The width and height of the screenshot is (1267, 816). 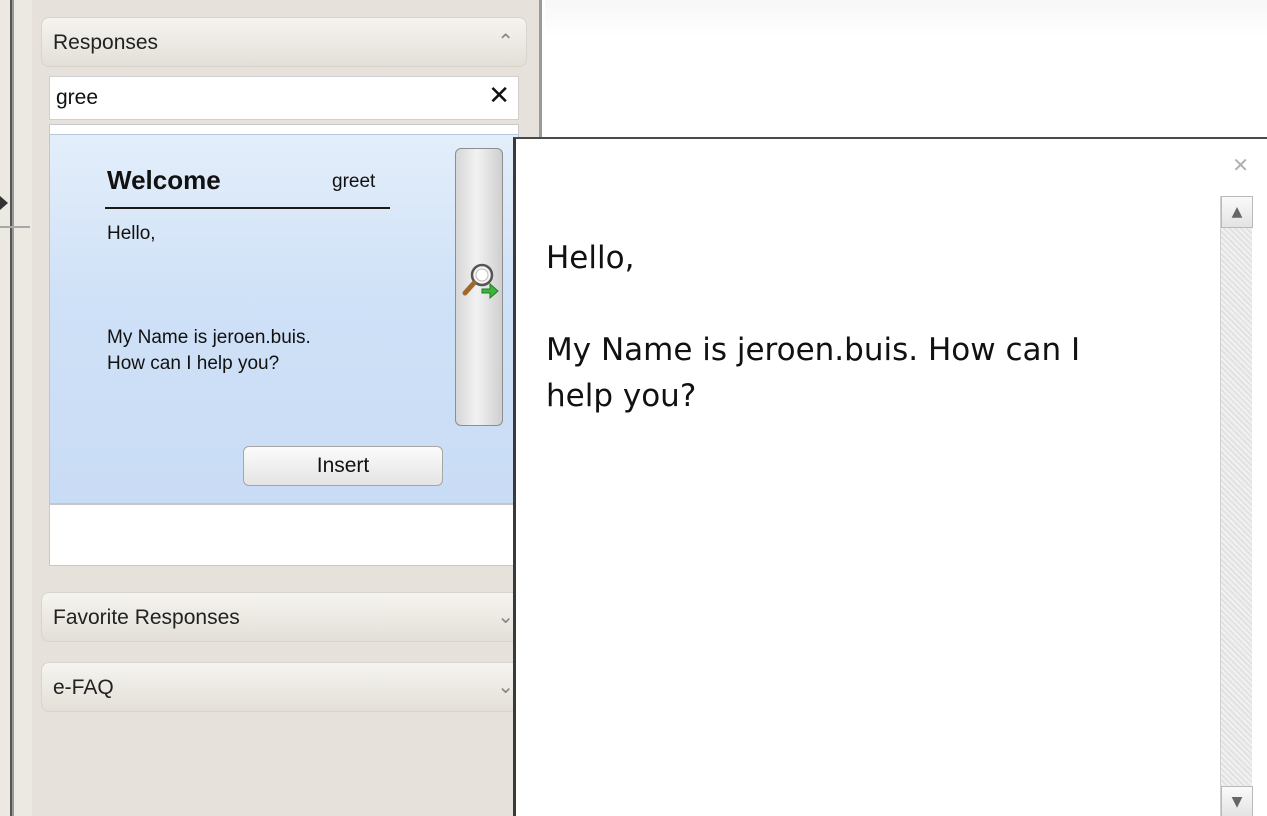 What do you see at coordinates (146, 617) in the screenshot?
I see `favorite-responses-title: Favorite Responses` at bounding box center [146, 617].